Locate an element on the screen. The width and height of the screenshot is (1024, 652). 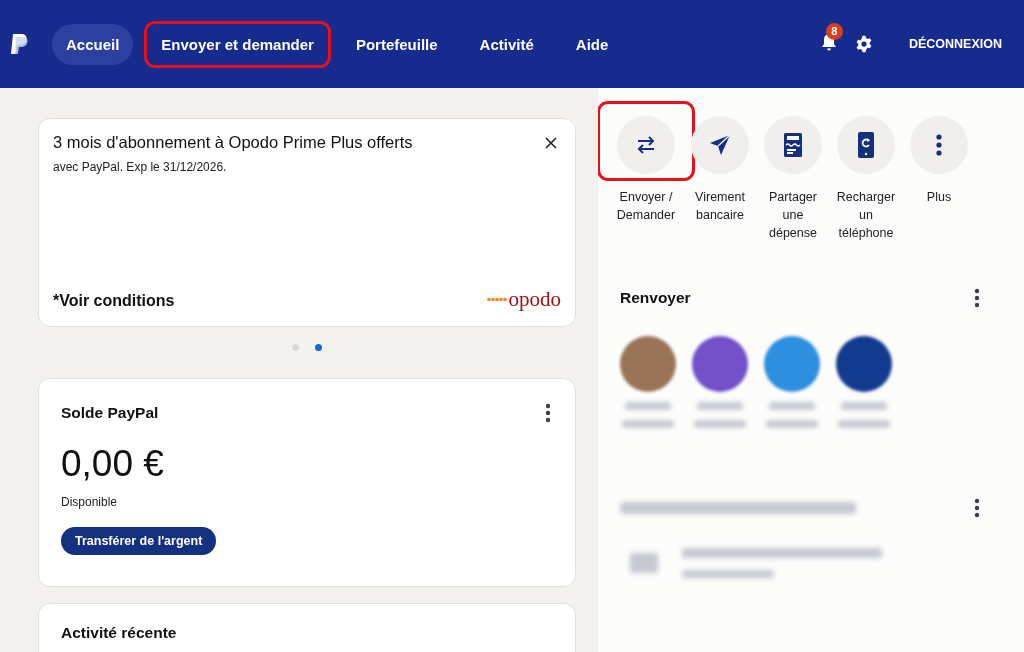
receipt-icon is located at coordinates (793, 145).